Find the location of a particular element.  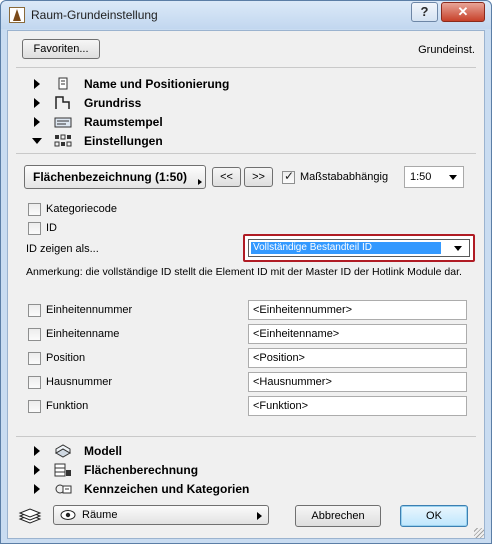

unit-name-label: Einheitenname is located at coordinates (83, 334).